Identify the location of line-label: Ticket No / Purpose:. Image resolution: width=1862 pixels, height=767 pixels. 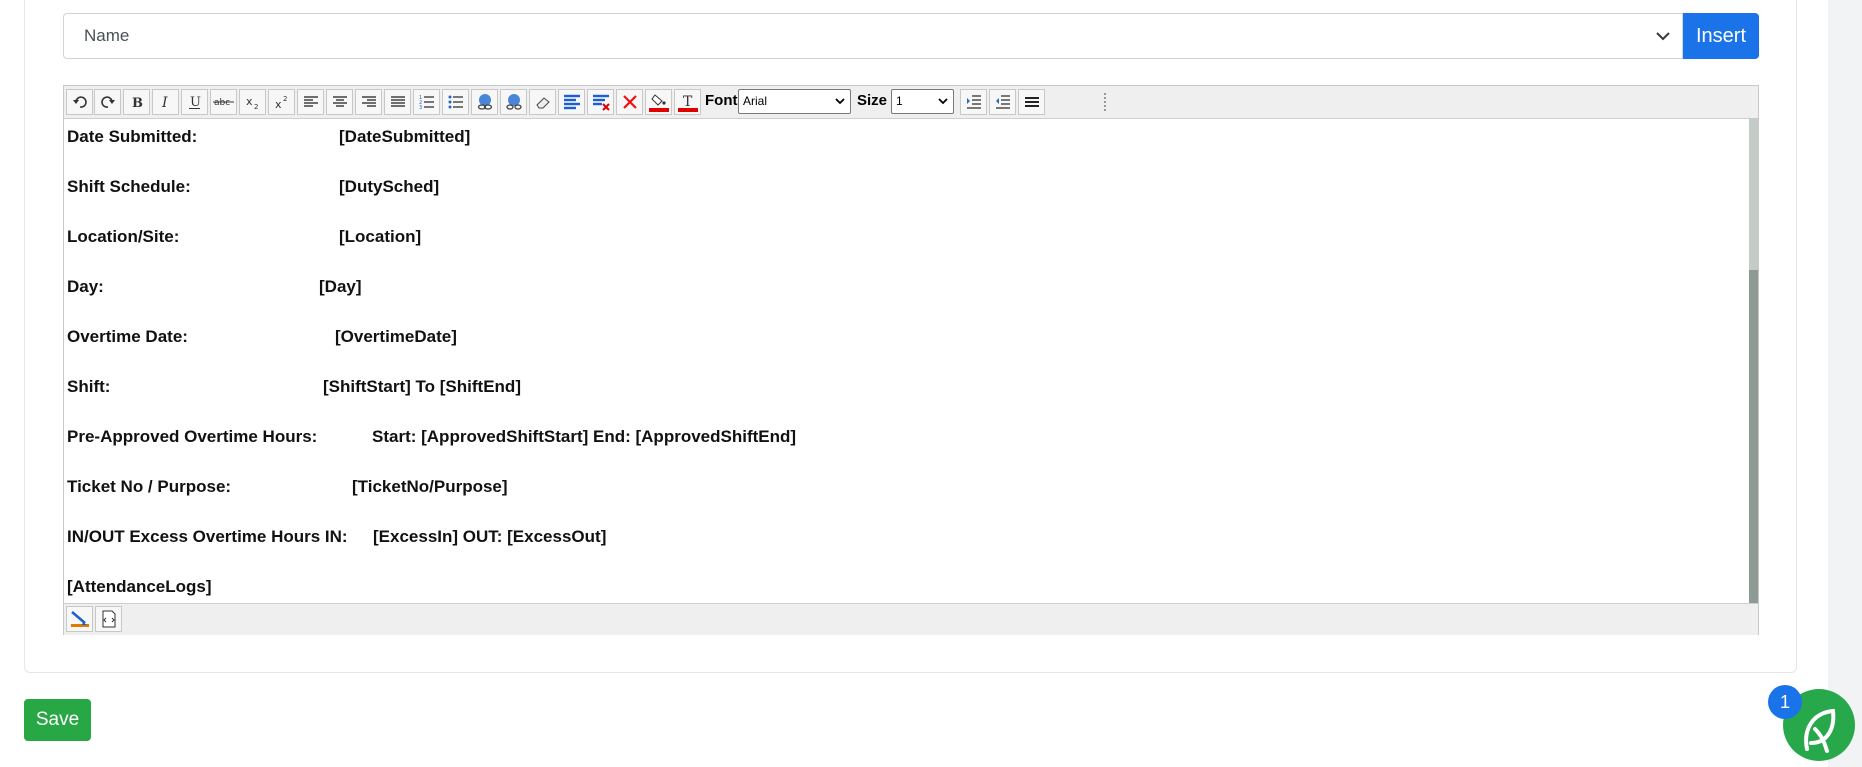
(149, 486).